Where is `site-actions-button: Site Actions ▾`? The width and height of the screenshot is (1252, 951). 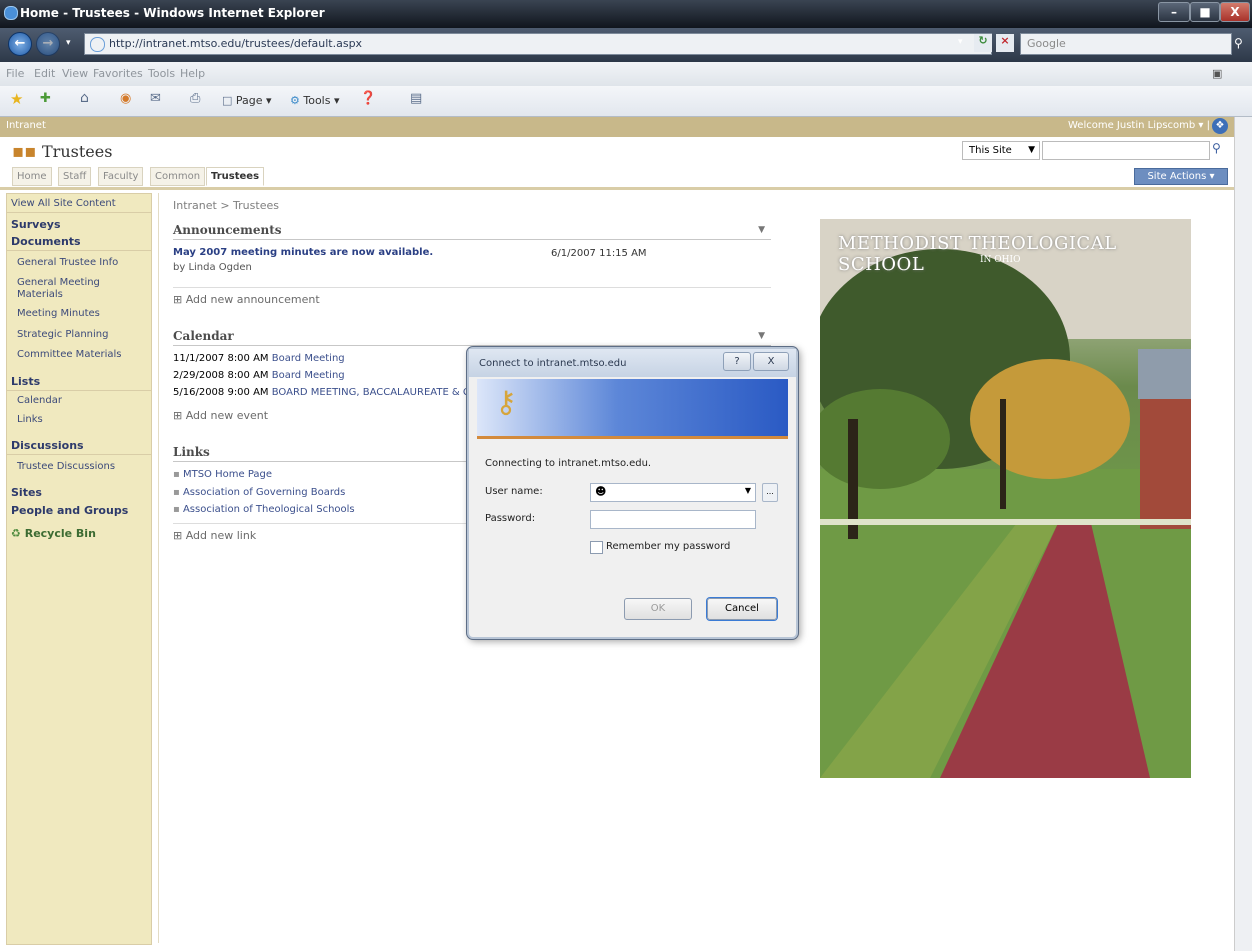 site-actions-button: Site Actions ▾ is located at coordinates (1181, 176).